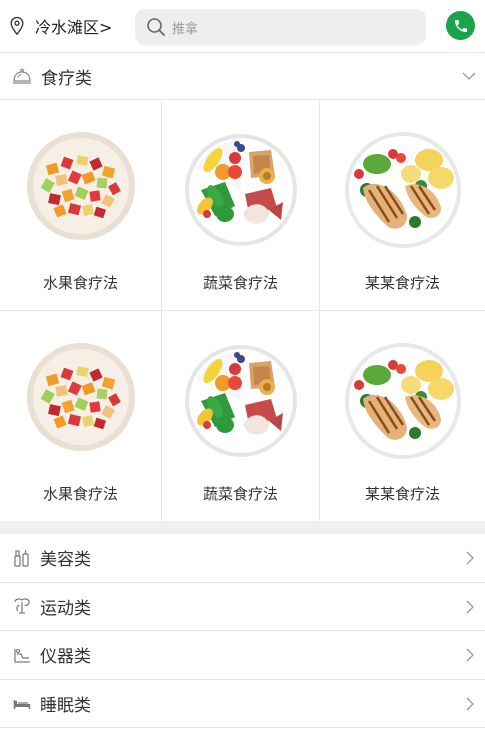 The height and width of the screenshot is (731, 485). I want to click on top-bar: 冷水滩区> 推拿, so click(242, 26).